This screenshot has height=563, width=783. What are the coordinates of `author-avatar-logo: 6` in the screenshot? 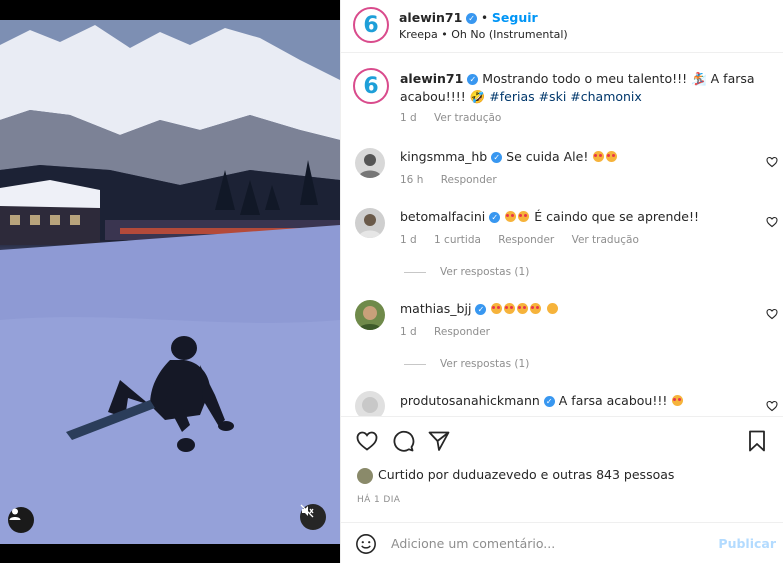 It's located at (371, 25).